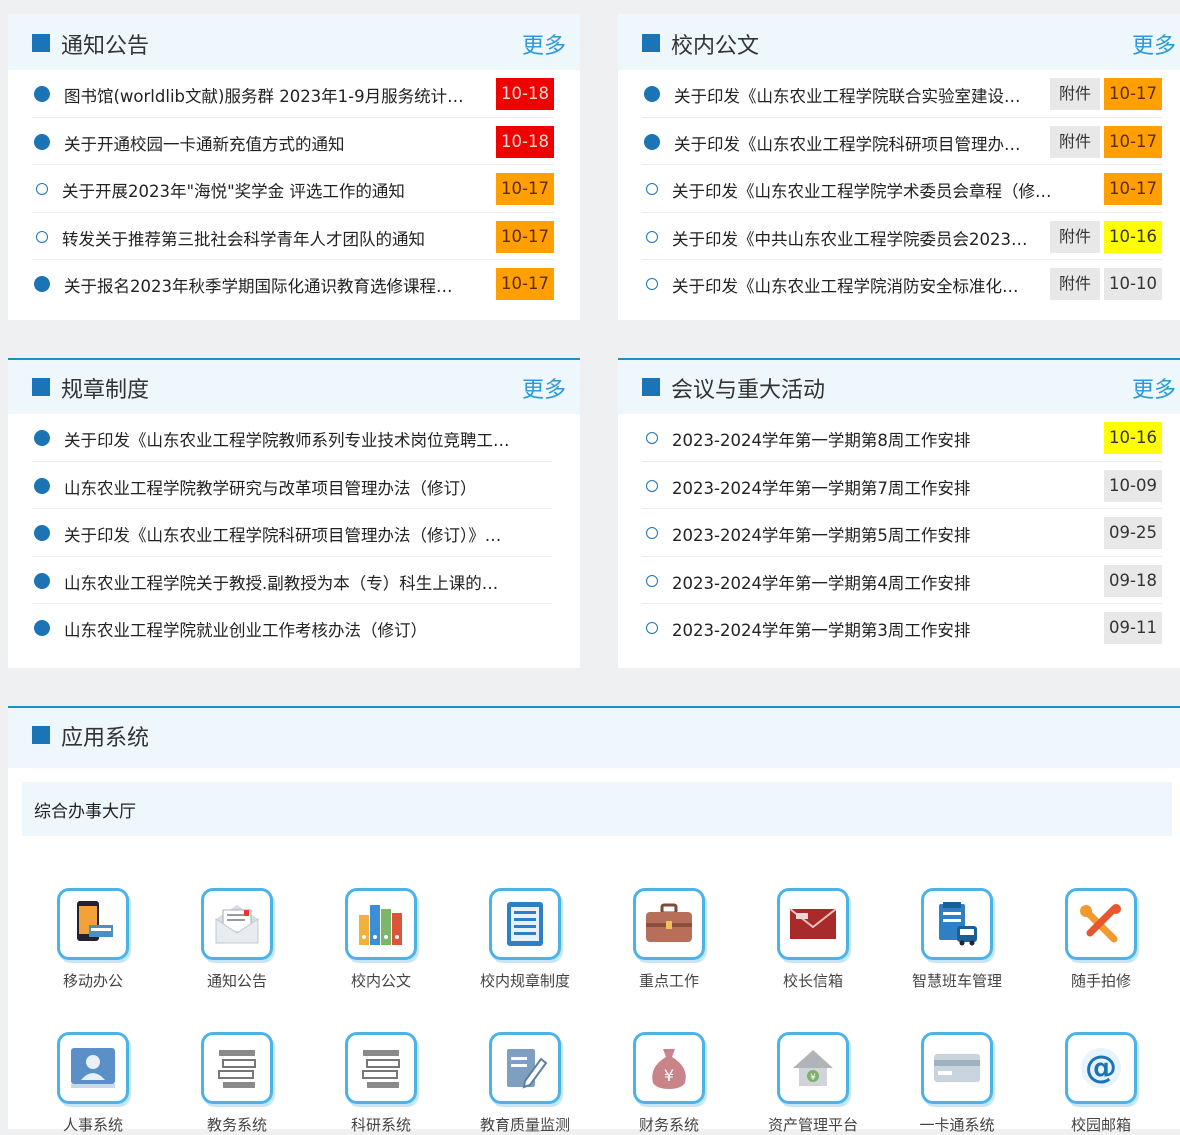 The width and height of the screenshot is (1180, 1135). What do you see at coordinates (597, 809) in the screenshot?
I see `service-hall-bar: 综合办事大厅` at bounding box center [597, 809].